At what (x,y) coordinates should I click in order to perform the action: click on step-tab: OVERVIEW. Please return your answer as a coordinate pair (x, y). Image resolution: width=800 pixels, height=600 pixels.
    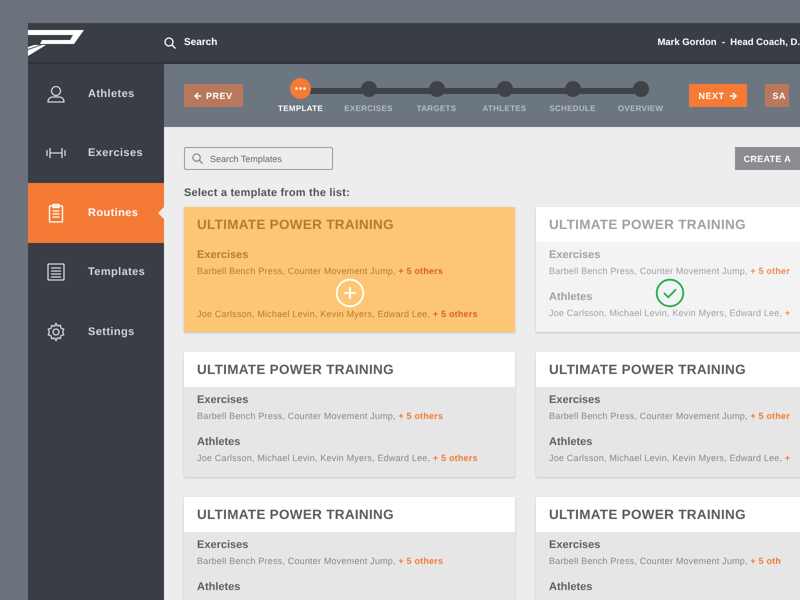
    Looking at the image, I should click on (640, 95).